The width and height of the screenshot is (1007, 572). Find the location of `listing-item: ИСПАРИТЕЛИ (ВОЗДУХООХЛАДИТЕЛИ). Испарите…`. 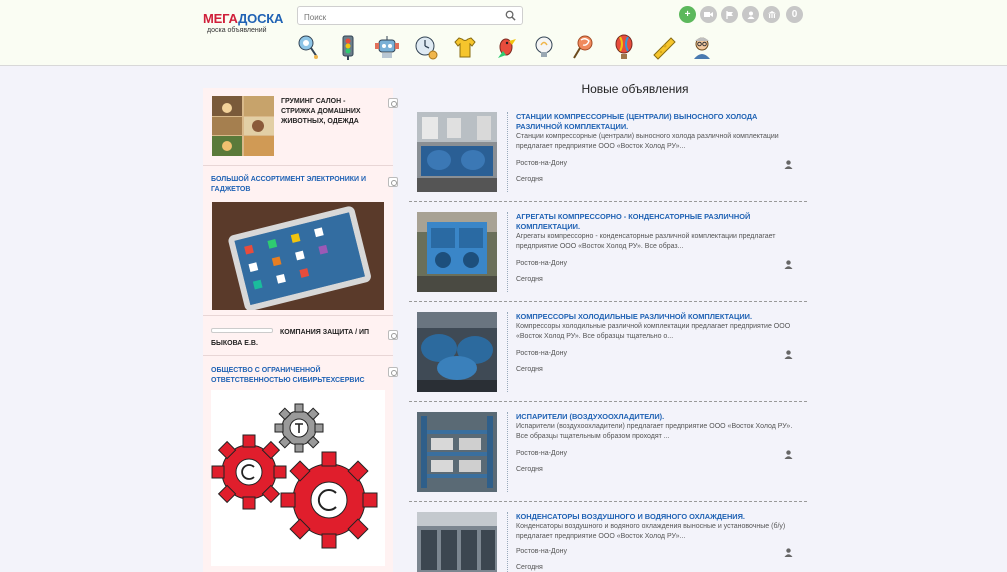

listing-item: ИСПАРИТЕЛИ (ВОЗДУХООХЛАДИТЕЛИ). Испарите… is located at coordinates (608, 452).